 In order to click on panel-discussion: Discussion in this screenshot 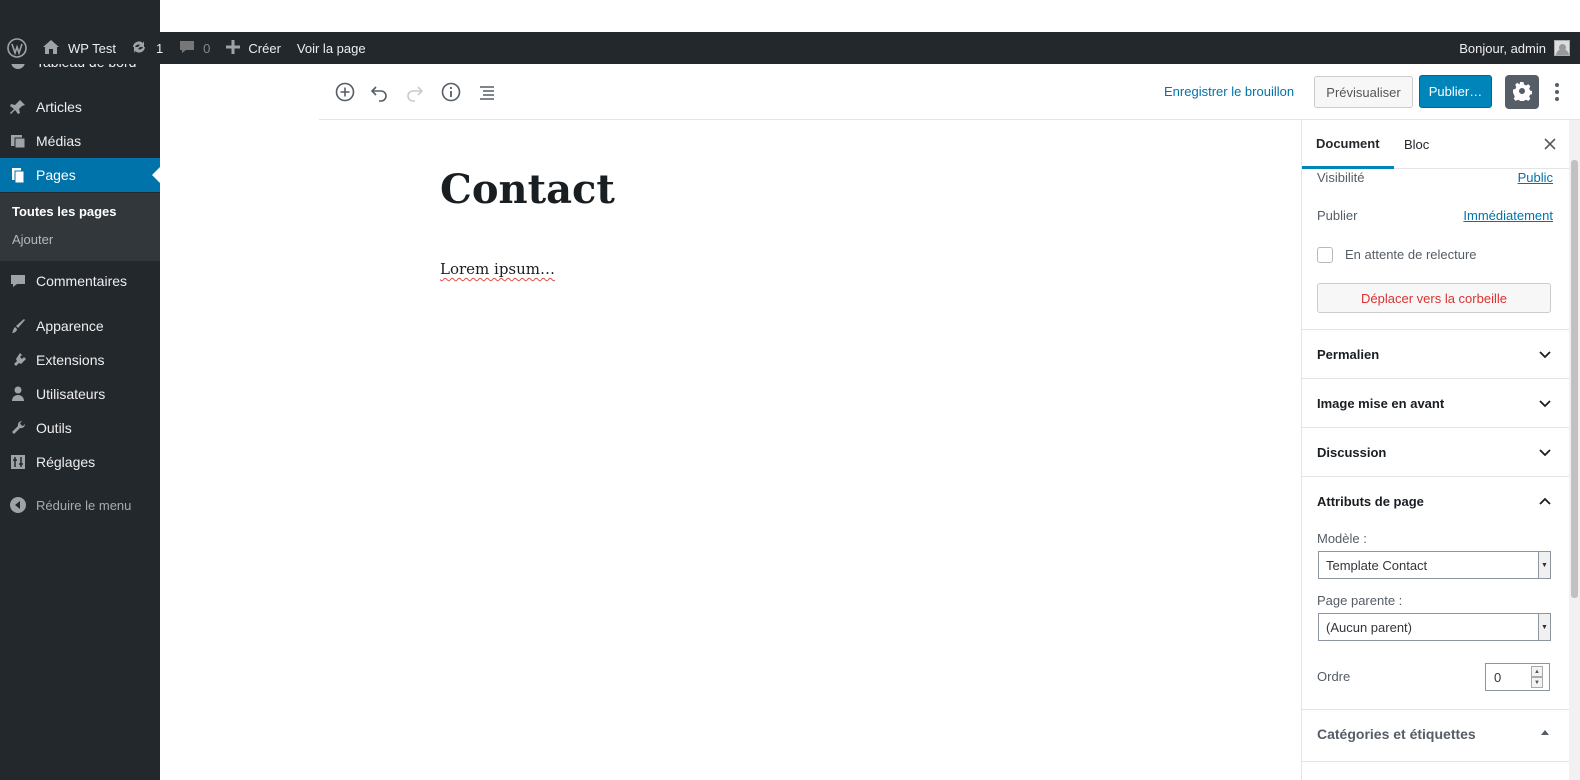, I will do `click(1351, 452)`.